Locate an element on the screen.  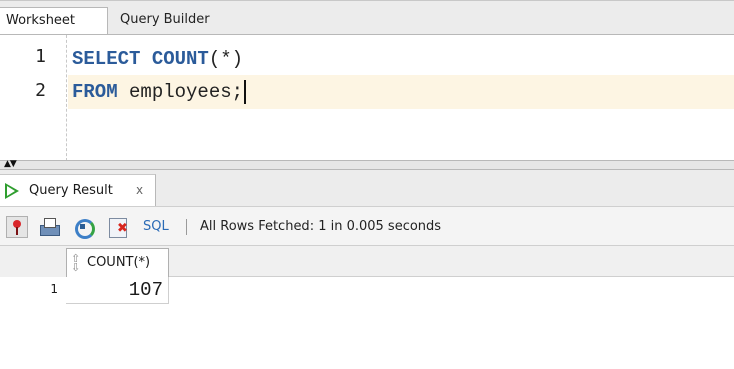
code-line: SELECT COUNT(*) is located at coordinates (155, 59).